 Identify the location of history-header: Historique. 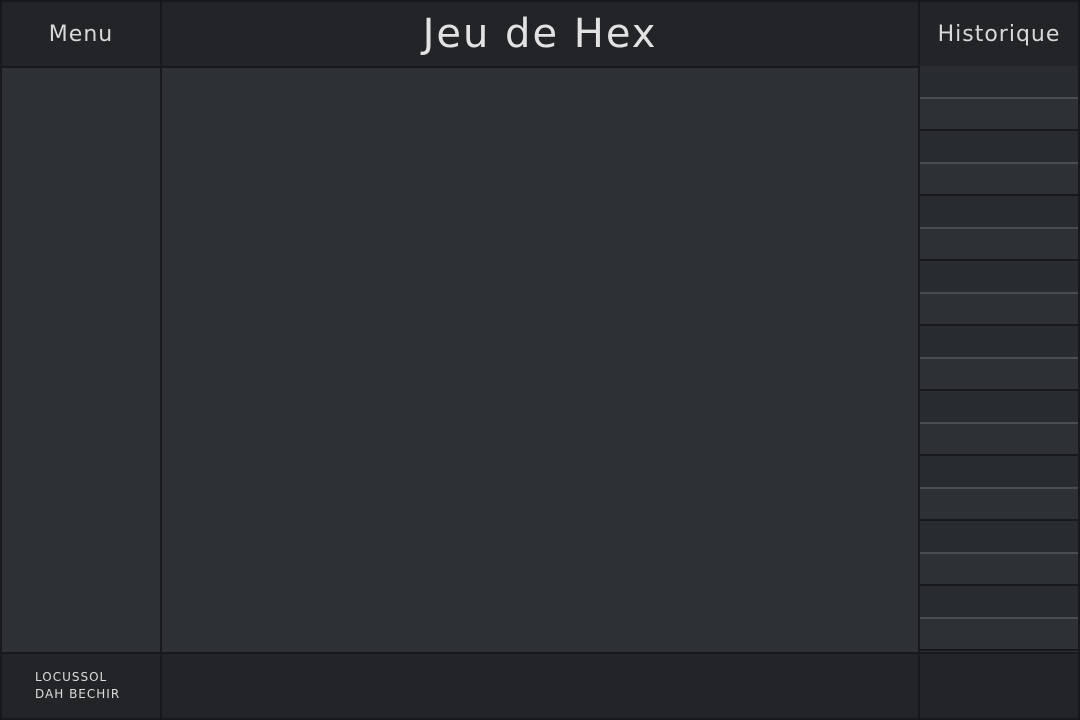
(999, 34).